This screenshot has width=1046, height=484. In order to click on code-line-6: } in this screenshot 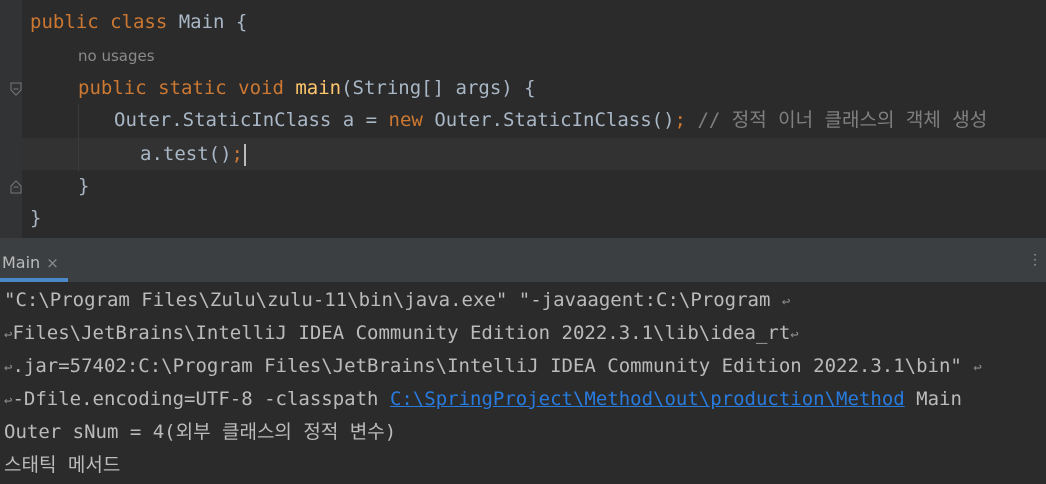, I will do `click(35, 218)`.